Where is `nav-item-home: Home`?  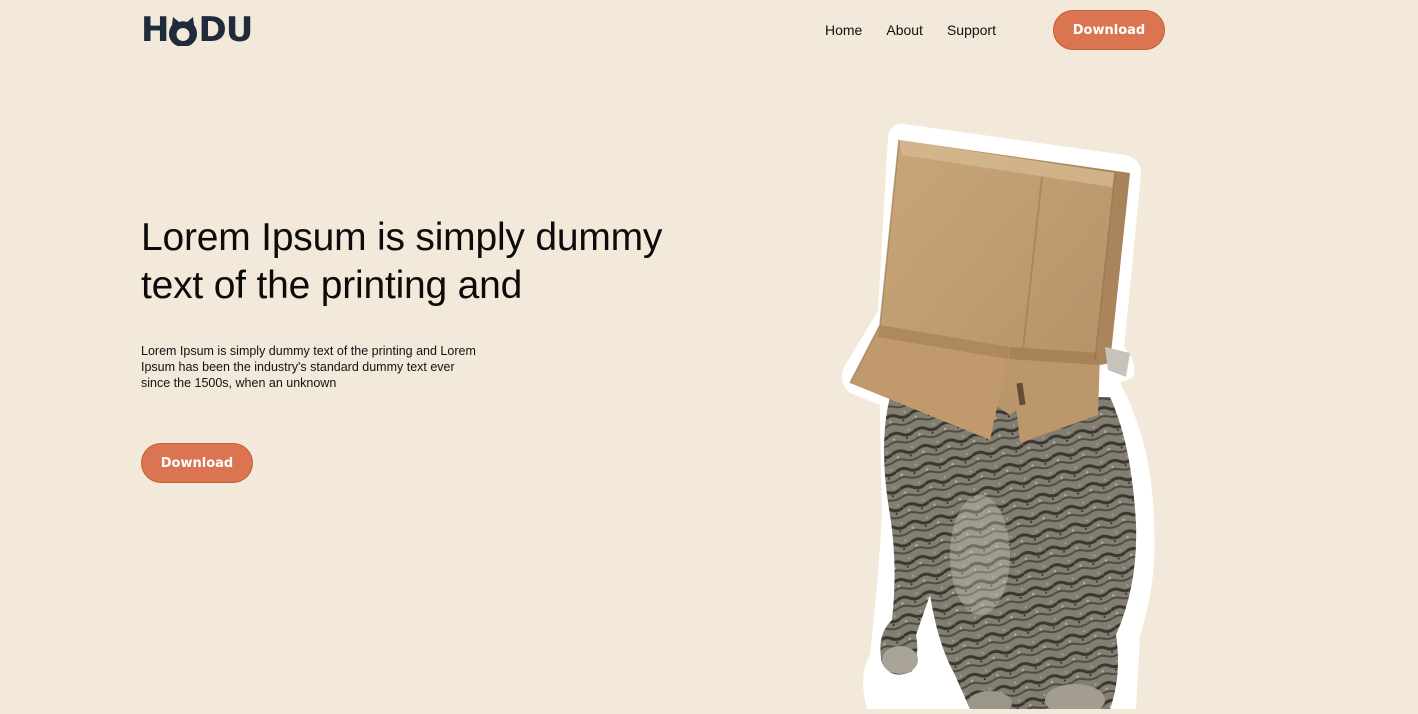
nav-item-home: Home is located at coordinates (843, 30).